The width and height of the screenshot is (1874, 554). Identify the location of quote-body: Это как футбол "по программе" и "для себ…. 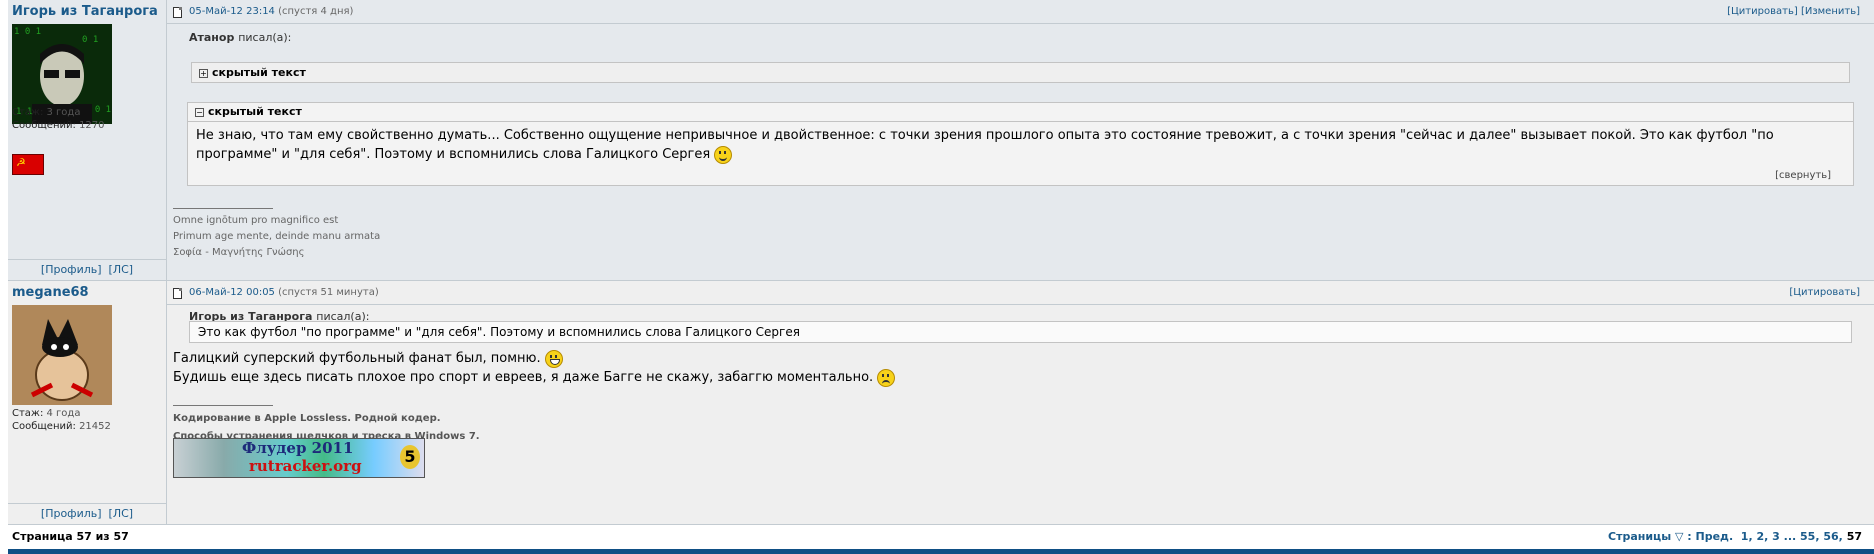
(1020, 332).